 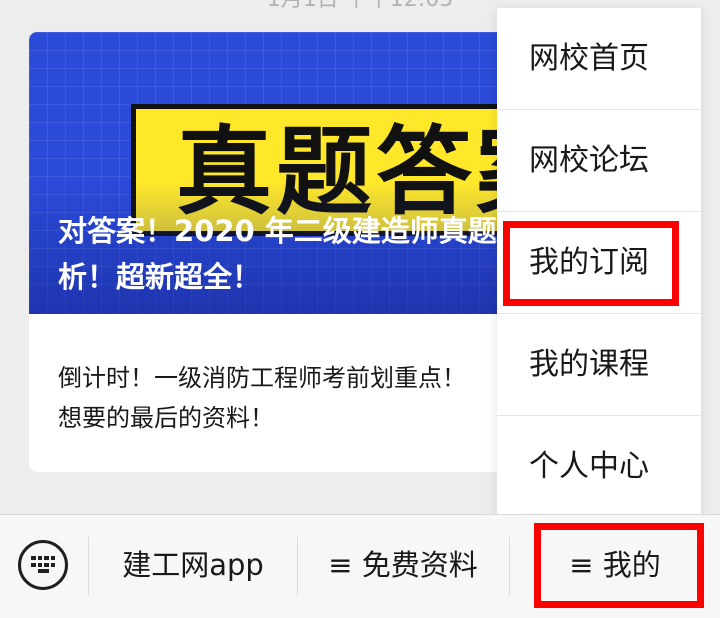 What do you see at coordinates (599, 467) in the screenshot?
I see `menu-item-personal-center: 个人中心` at bounding box center [599, 467].